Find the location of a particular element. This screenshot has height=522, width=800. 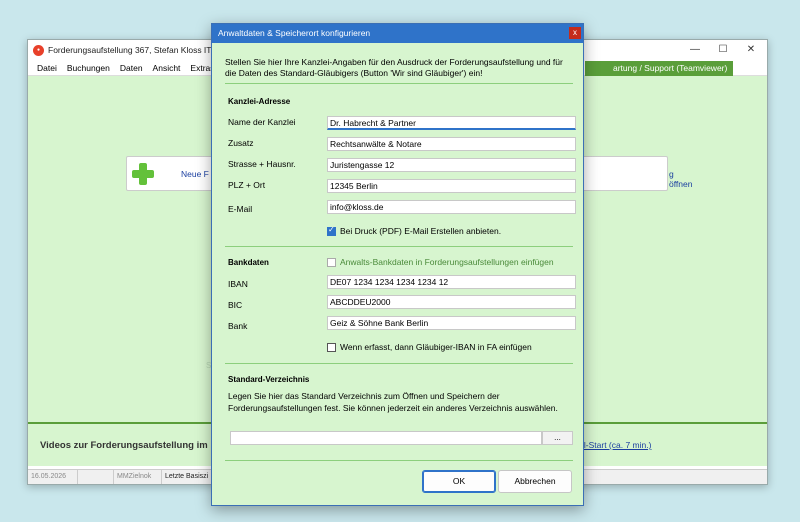

bank-field: Geiz & Söhne Bank Berlin is located at coordinates (451, 323).